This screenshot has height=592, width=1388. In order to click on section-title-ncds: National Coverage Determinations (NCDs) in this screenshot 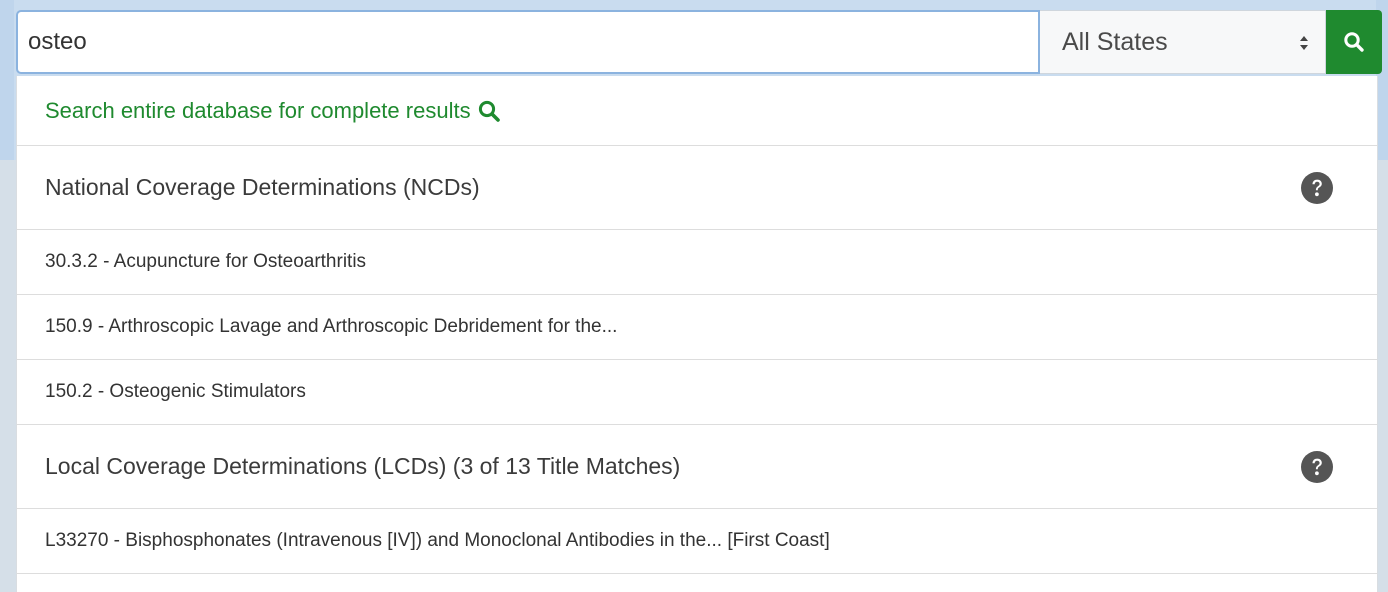, I will do `click(262, 187)`.